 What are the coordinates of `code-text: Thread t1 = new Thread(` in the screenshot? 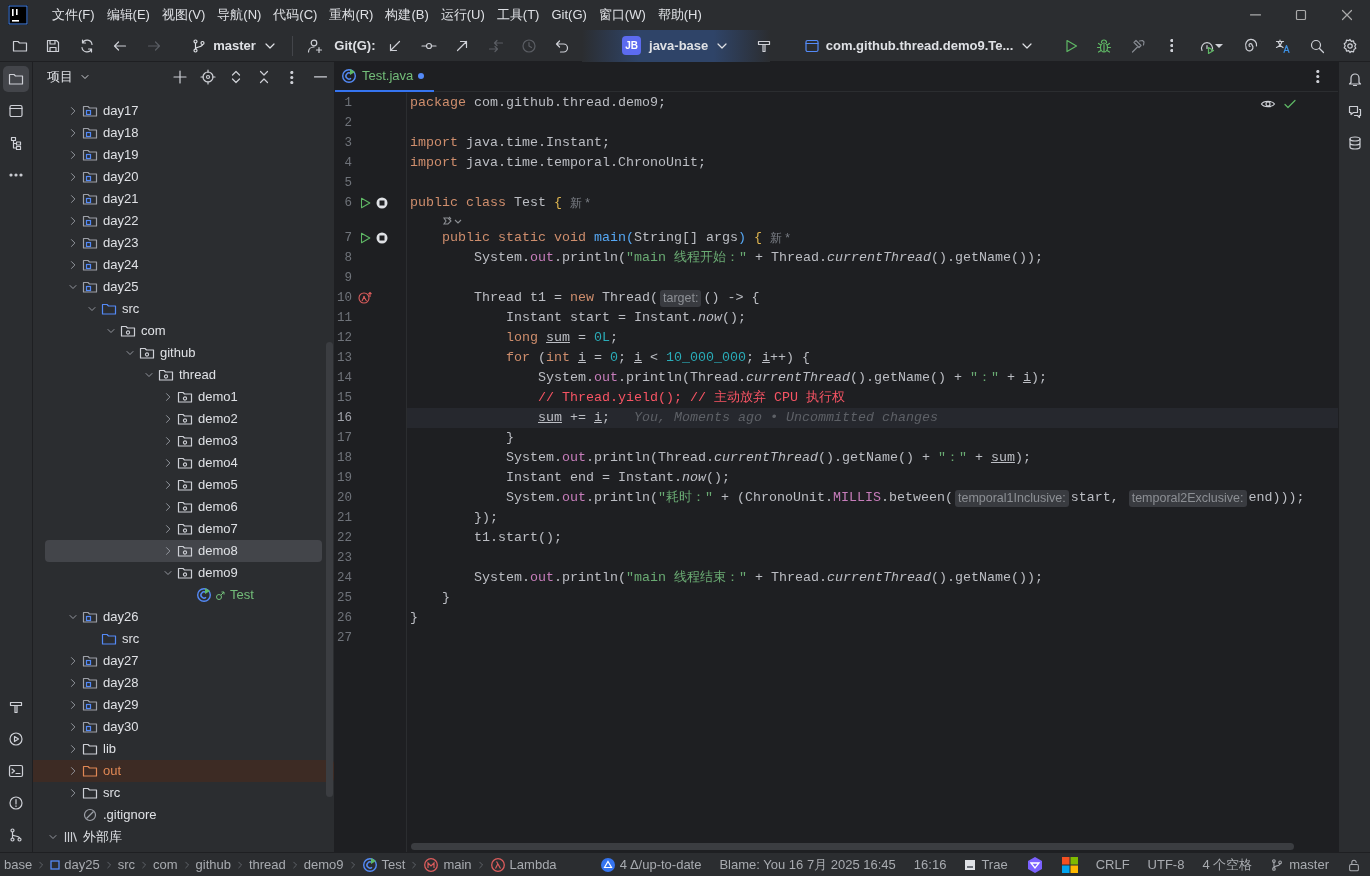 It's located at (566, 298).